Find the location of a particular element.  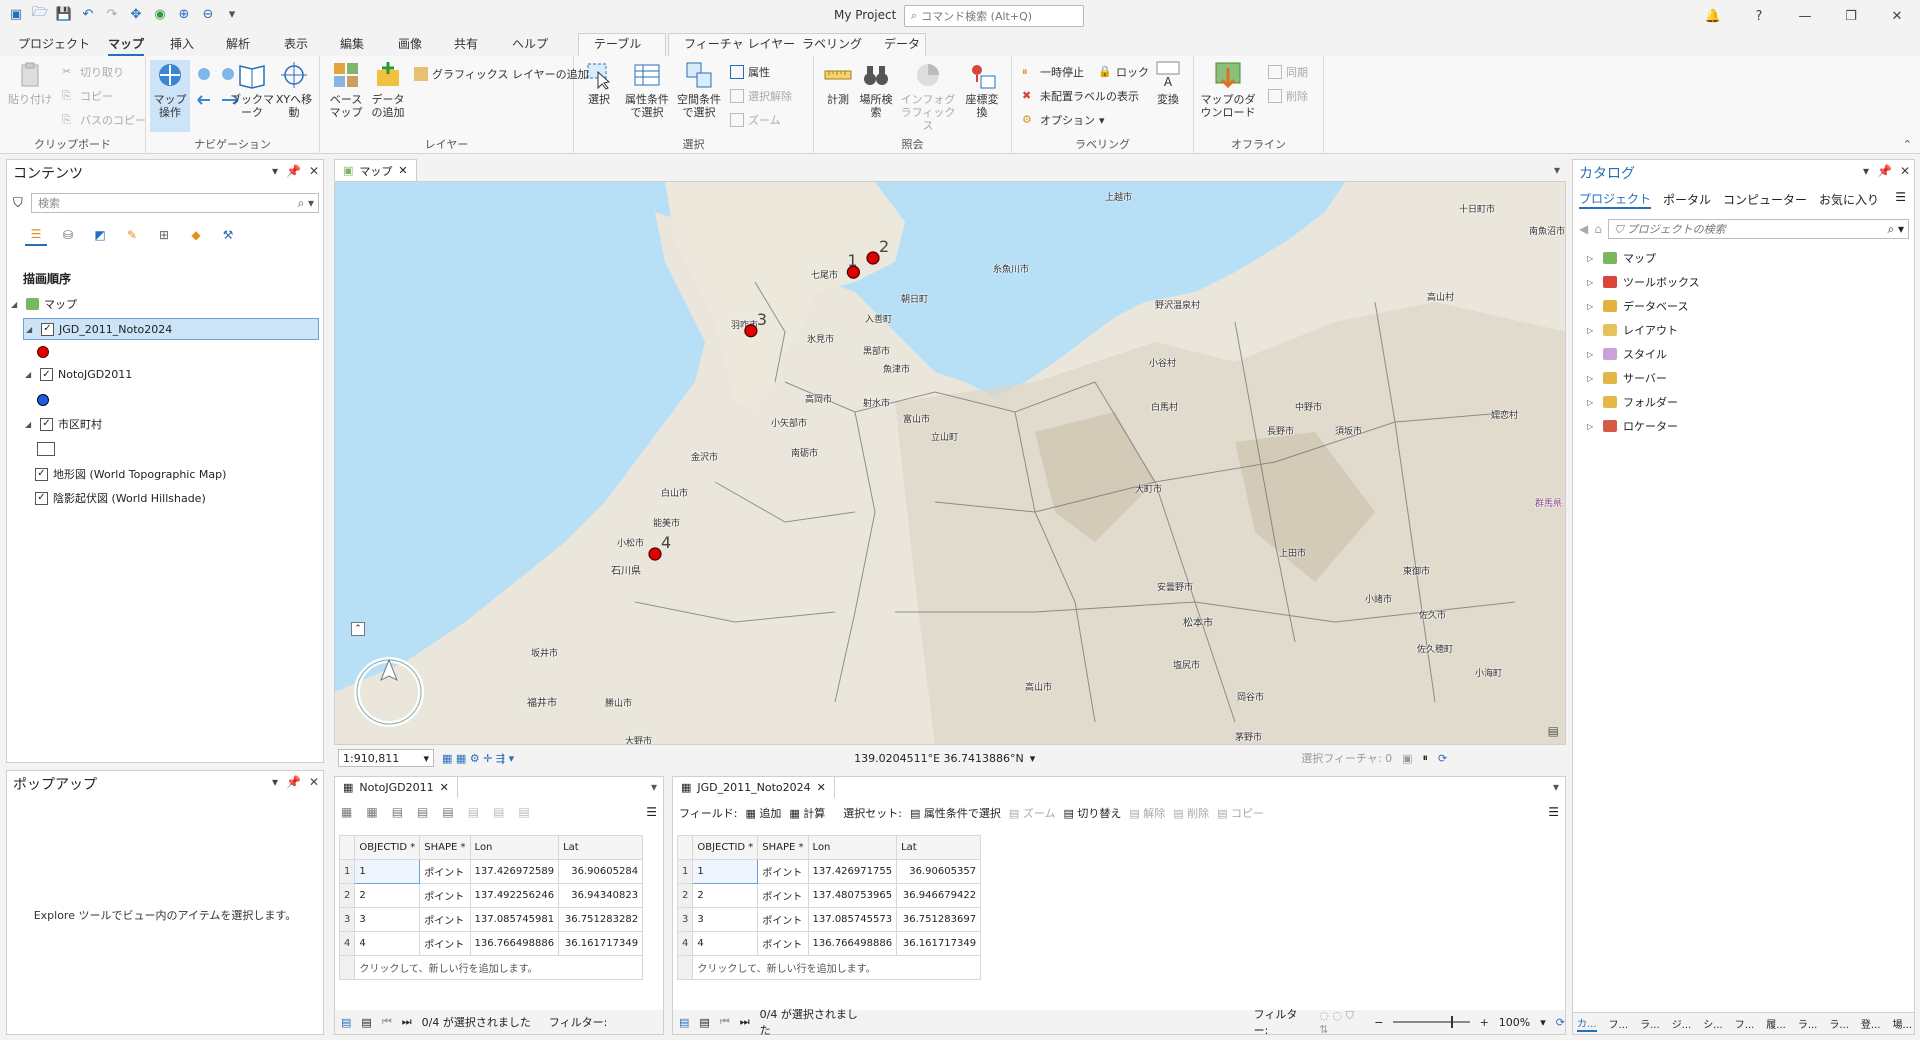

layer-notojgd2011: ◢ ✓ NotoJGD2011 is located at coordinates (78, 374).